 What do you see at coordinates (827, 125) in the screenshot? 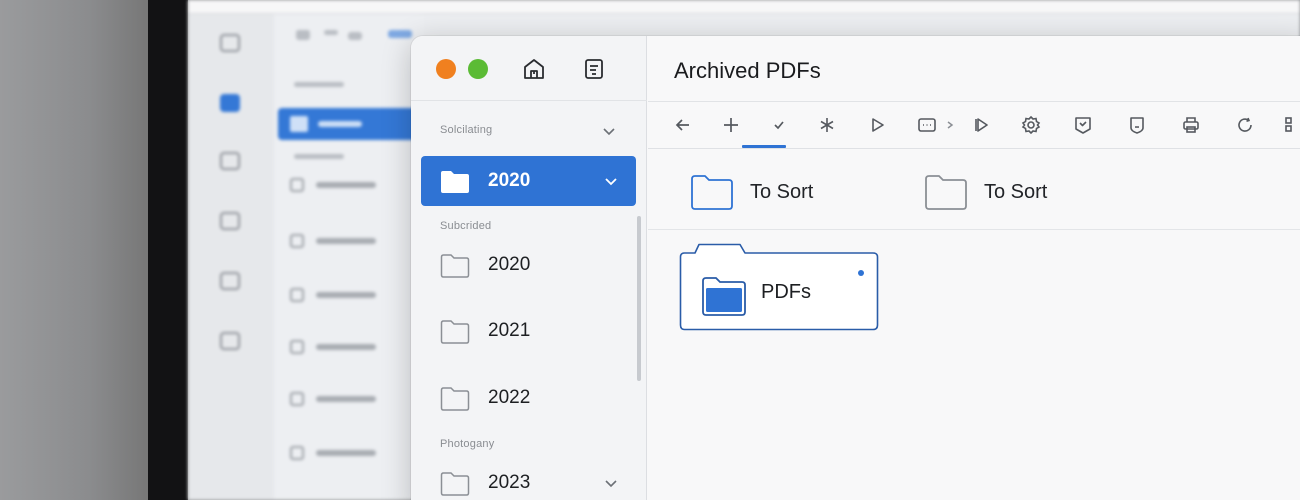
I see `asterisk-icon` at bounding box center [827, 125].